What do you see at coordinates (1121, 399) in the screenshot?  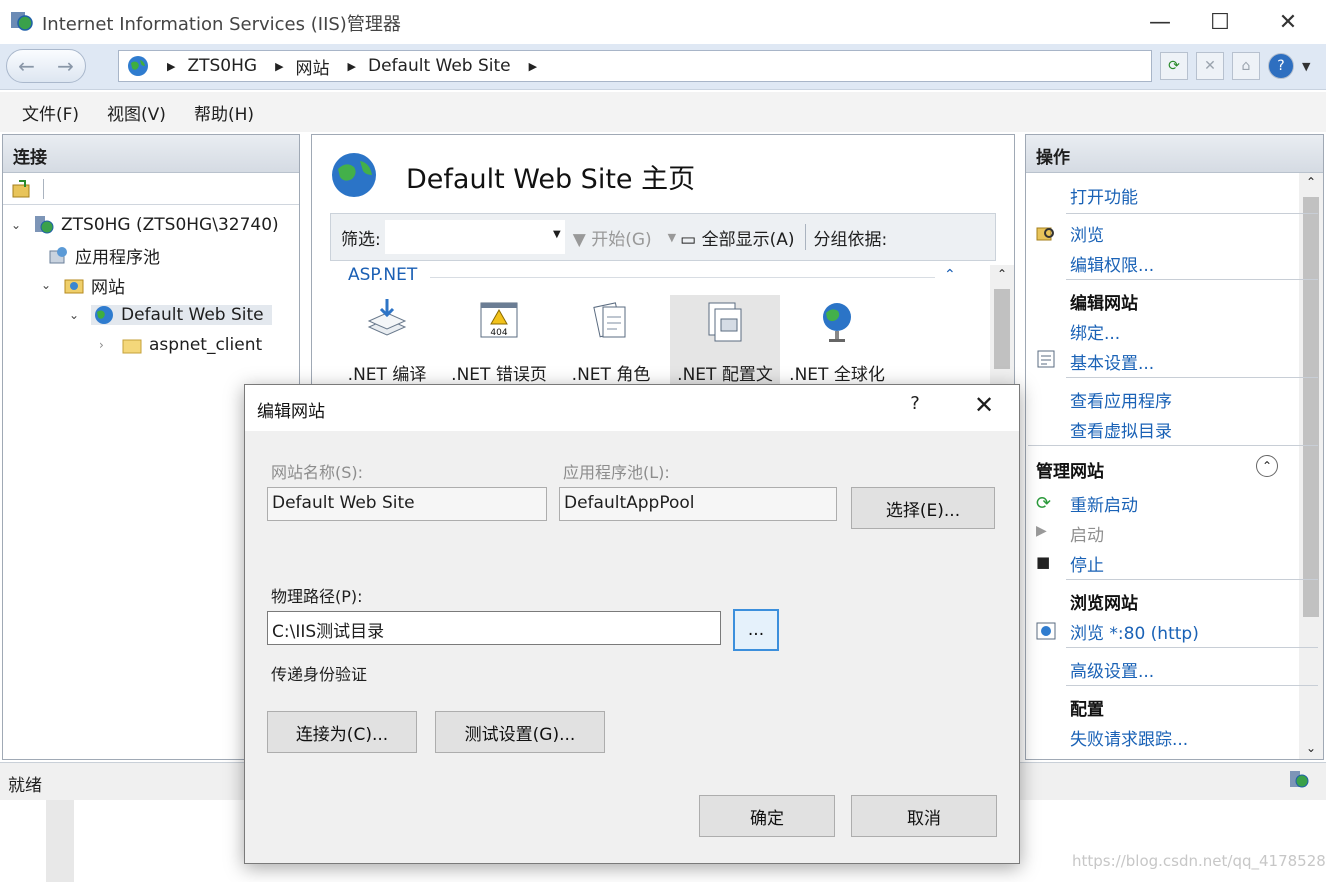 I see `action-view-applications: 查看应用程序` at bounding box center [1121, 399].